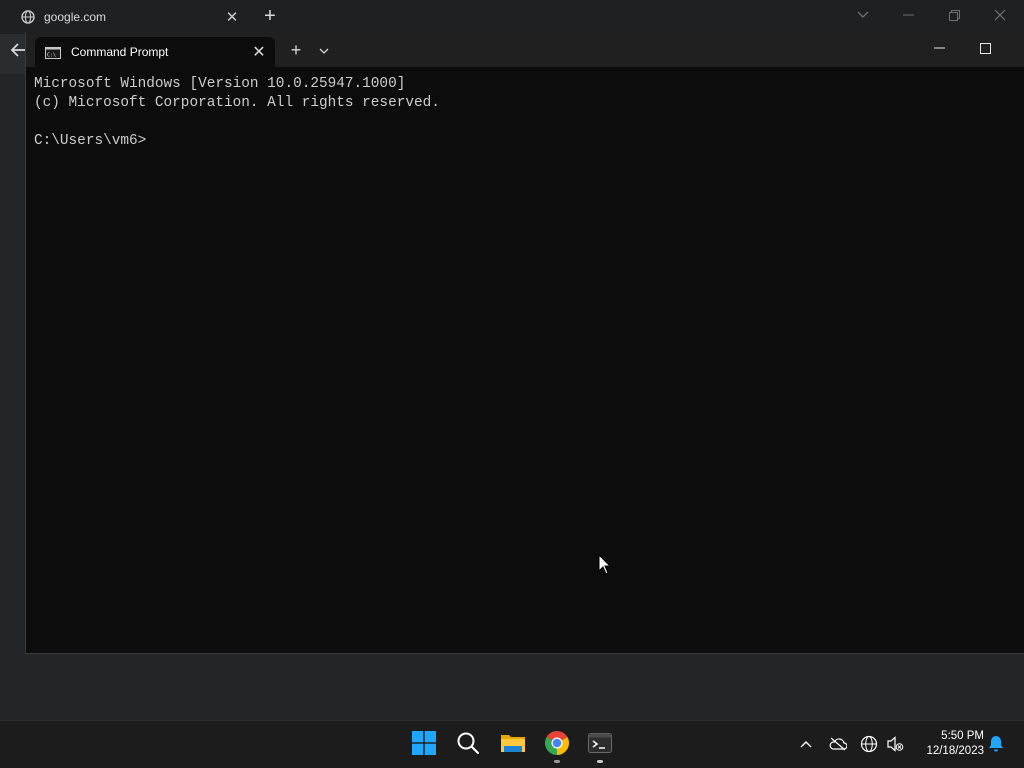 This screenshot has width=1024, height=768. I want to click on terminal-new-tab-button: +, so click(296, 50).